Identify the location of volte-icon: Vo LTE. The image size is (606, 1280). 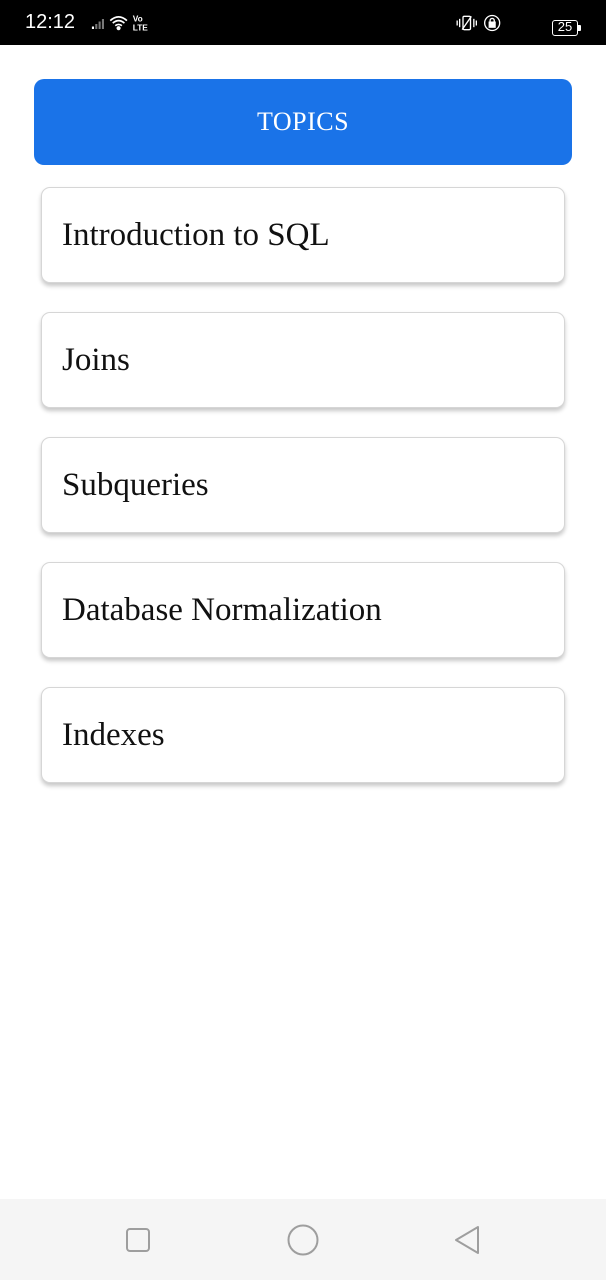
(141, 23).